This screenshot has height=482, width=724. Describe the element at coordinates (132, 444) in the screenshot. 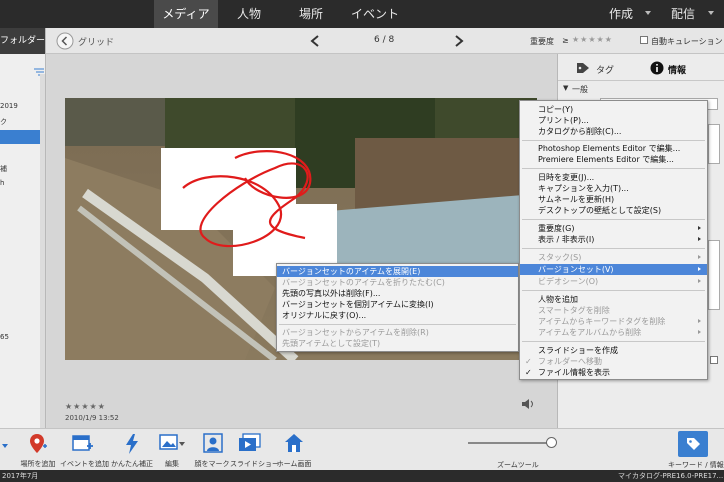

I see `lightning-icon` at that location.